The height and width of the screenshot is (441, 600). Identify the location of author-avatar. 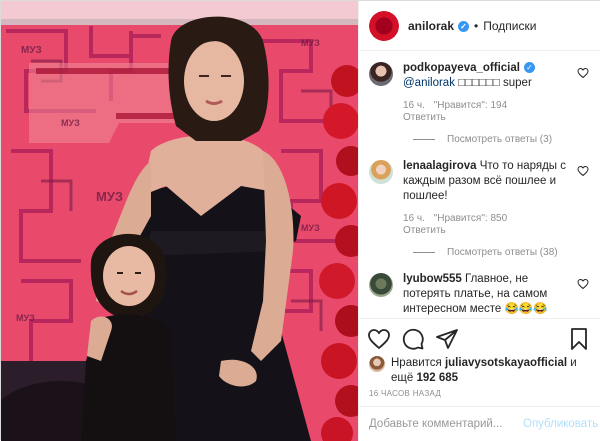
(384, 25).